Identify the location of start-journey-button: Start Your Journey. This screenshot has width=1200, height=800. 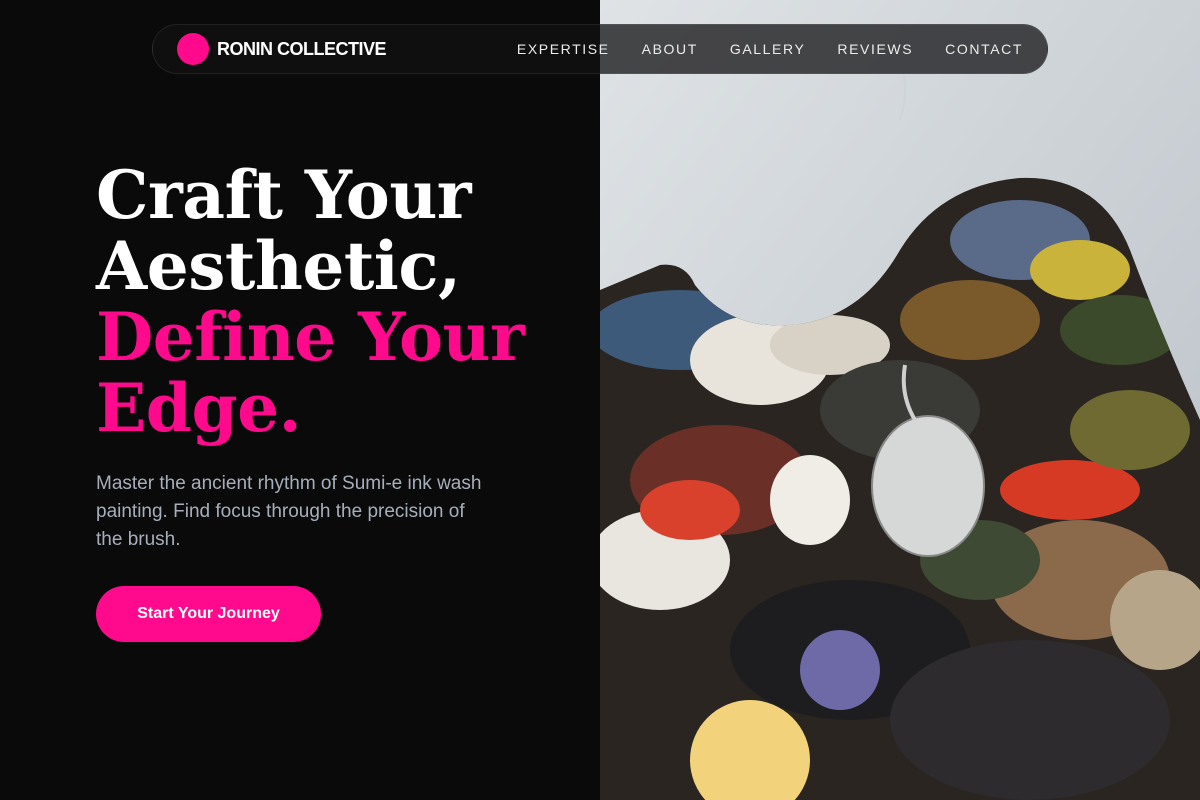
(208, 614).